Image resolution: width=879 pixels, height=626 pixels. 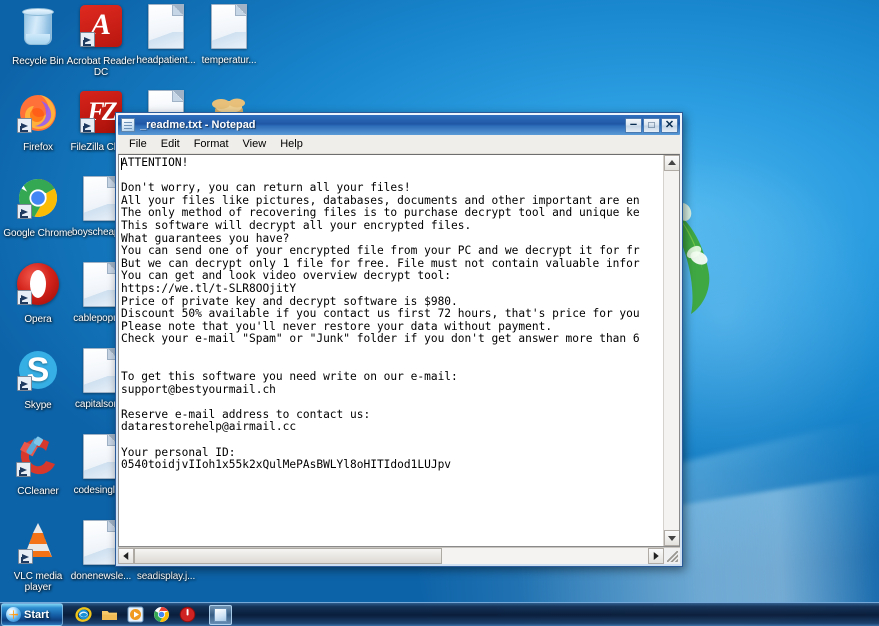 What do you see at coordinates (399, 144) in the screenshot?
I see `notepad-menubar: File Edit Format View Help` at bounding box center [399, 144].